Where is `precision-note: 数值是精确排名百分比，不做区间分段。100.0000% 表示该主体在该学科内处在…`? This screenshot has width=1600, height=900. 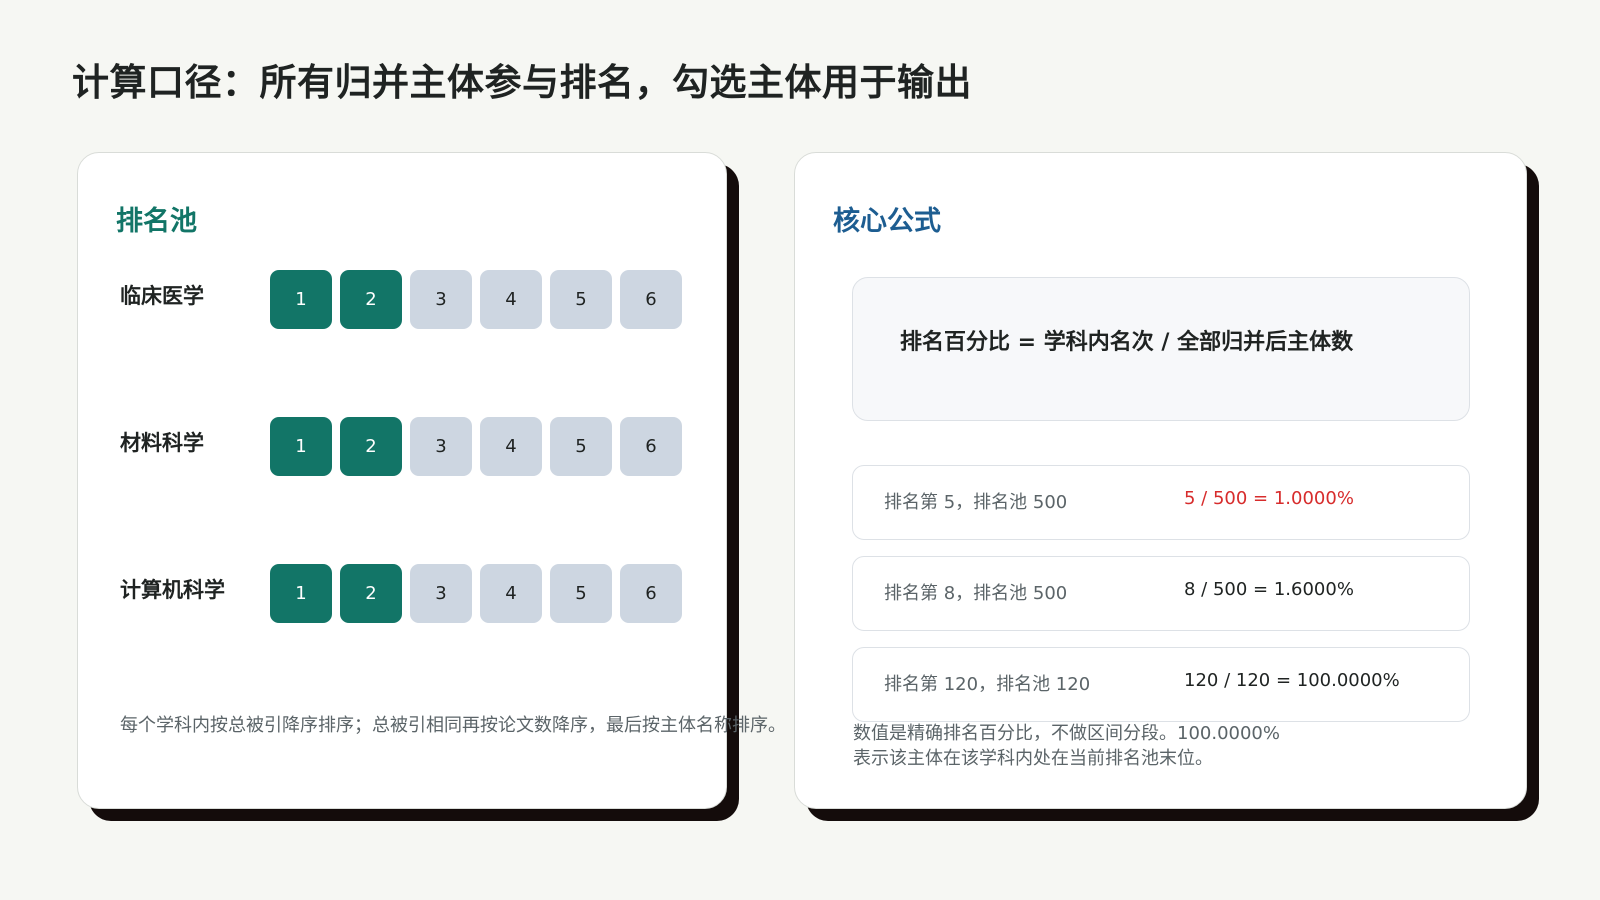 precision-note: 数值是精确排名百分比，不做区间分段。100.0000% 表示该主体在该学科内处在… is located at coordinates (1066, 746).